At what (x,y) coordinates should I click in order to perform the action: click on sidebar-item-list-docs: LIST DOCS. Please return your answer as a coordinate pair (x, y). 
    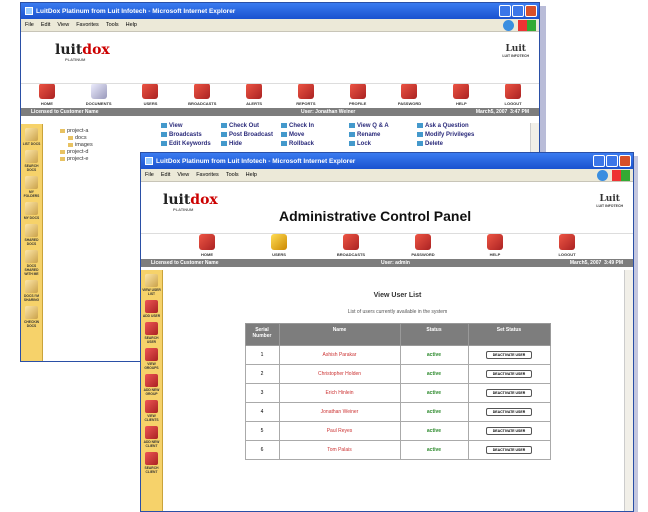
    Looking at the image, I should click on (31, 137).